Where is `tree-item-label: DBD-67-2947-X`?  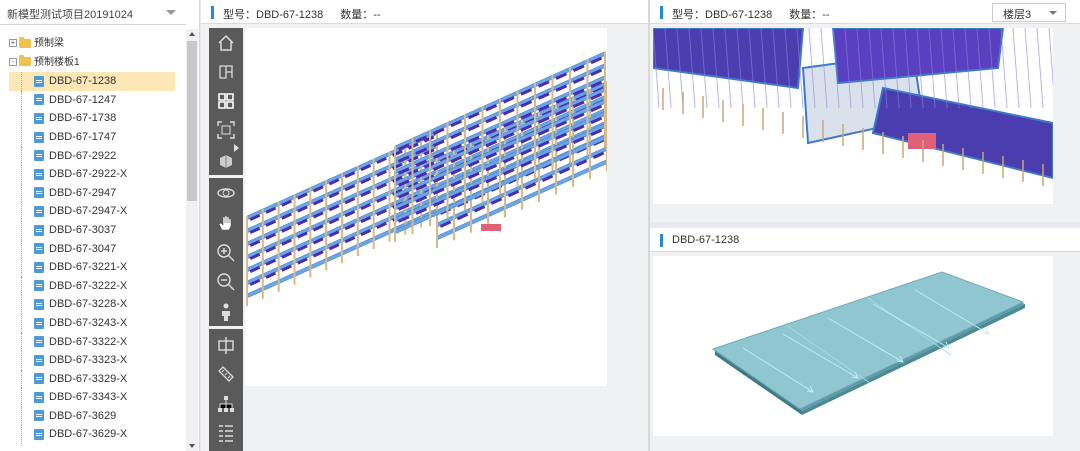
tree-item-label: DBD-67-2947-X is located at coordinates (88, 211).